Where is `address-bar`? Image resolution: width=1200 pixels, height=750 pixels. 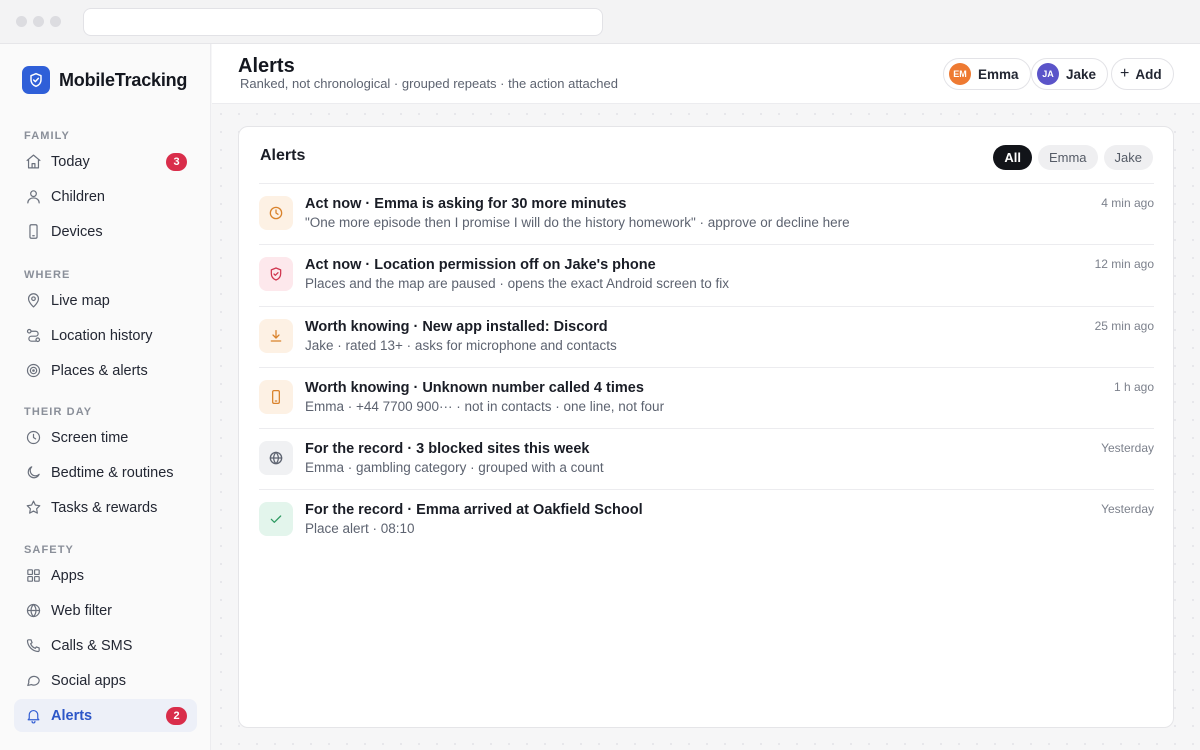
address-bar is located at coordinates (343, 22).